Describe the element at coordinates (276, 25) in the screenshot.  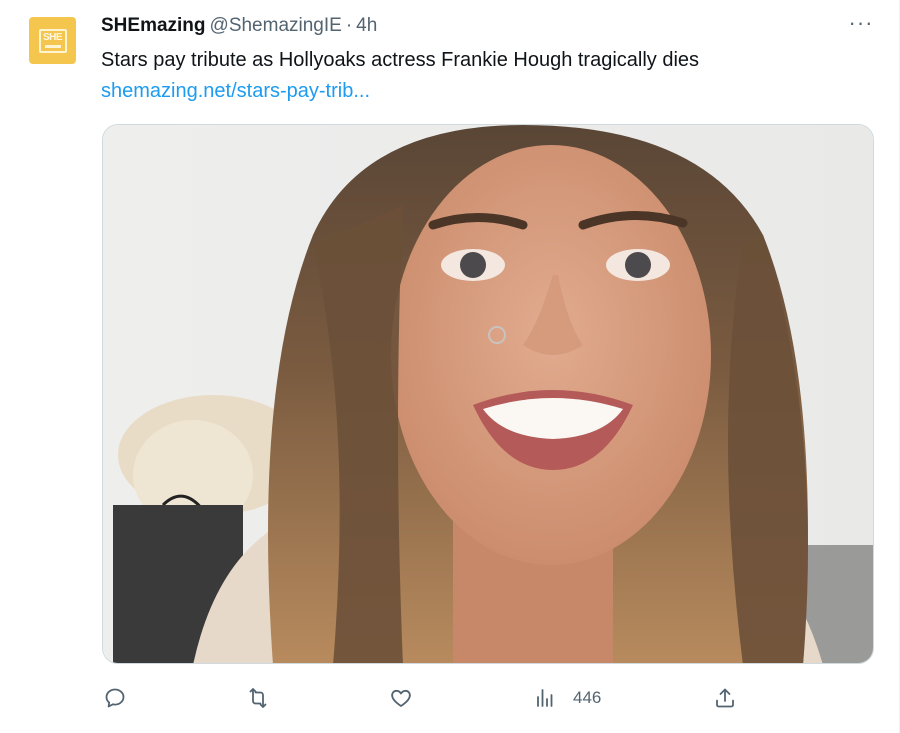
I see `author-handle: @ShemazingIE` at that location.